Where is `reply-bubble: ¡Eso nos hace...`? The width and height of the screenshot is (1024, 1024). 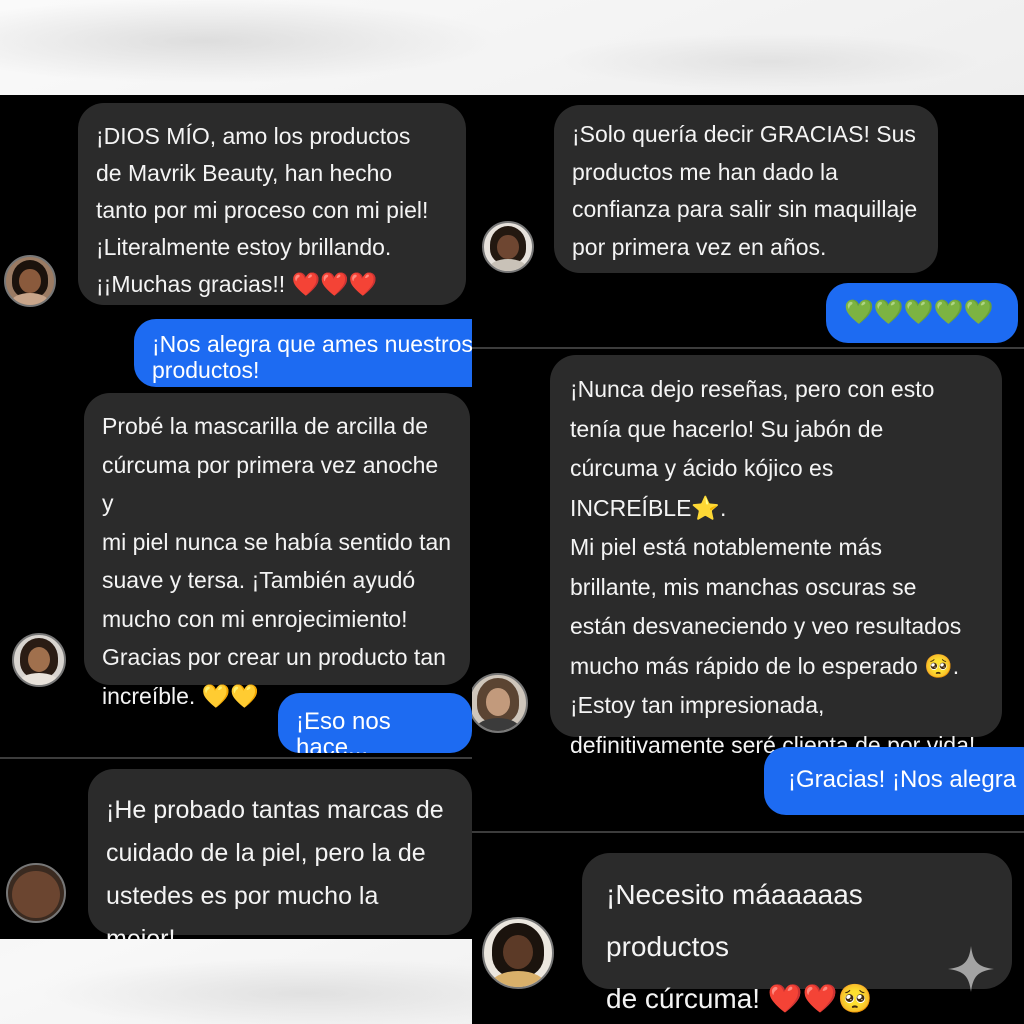
reply-bubble: ¡Eso nos hace... is located at coordinates (375, 723).